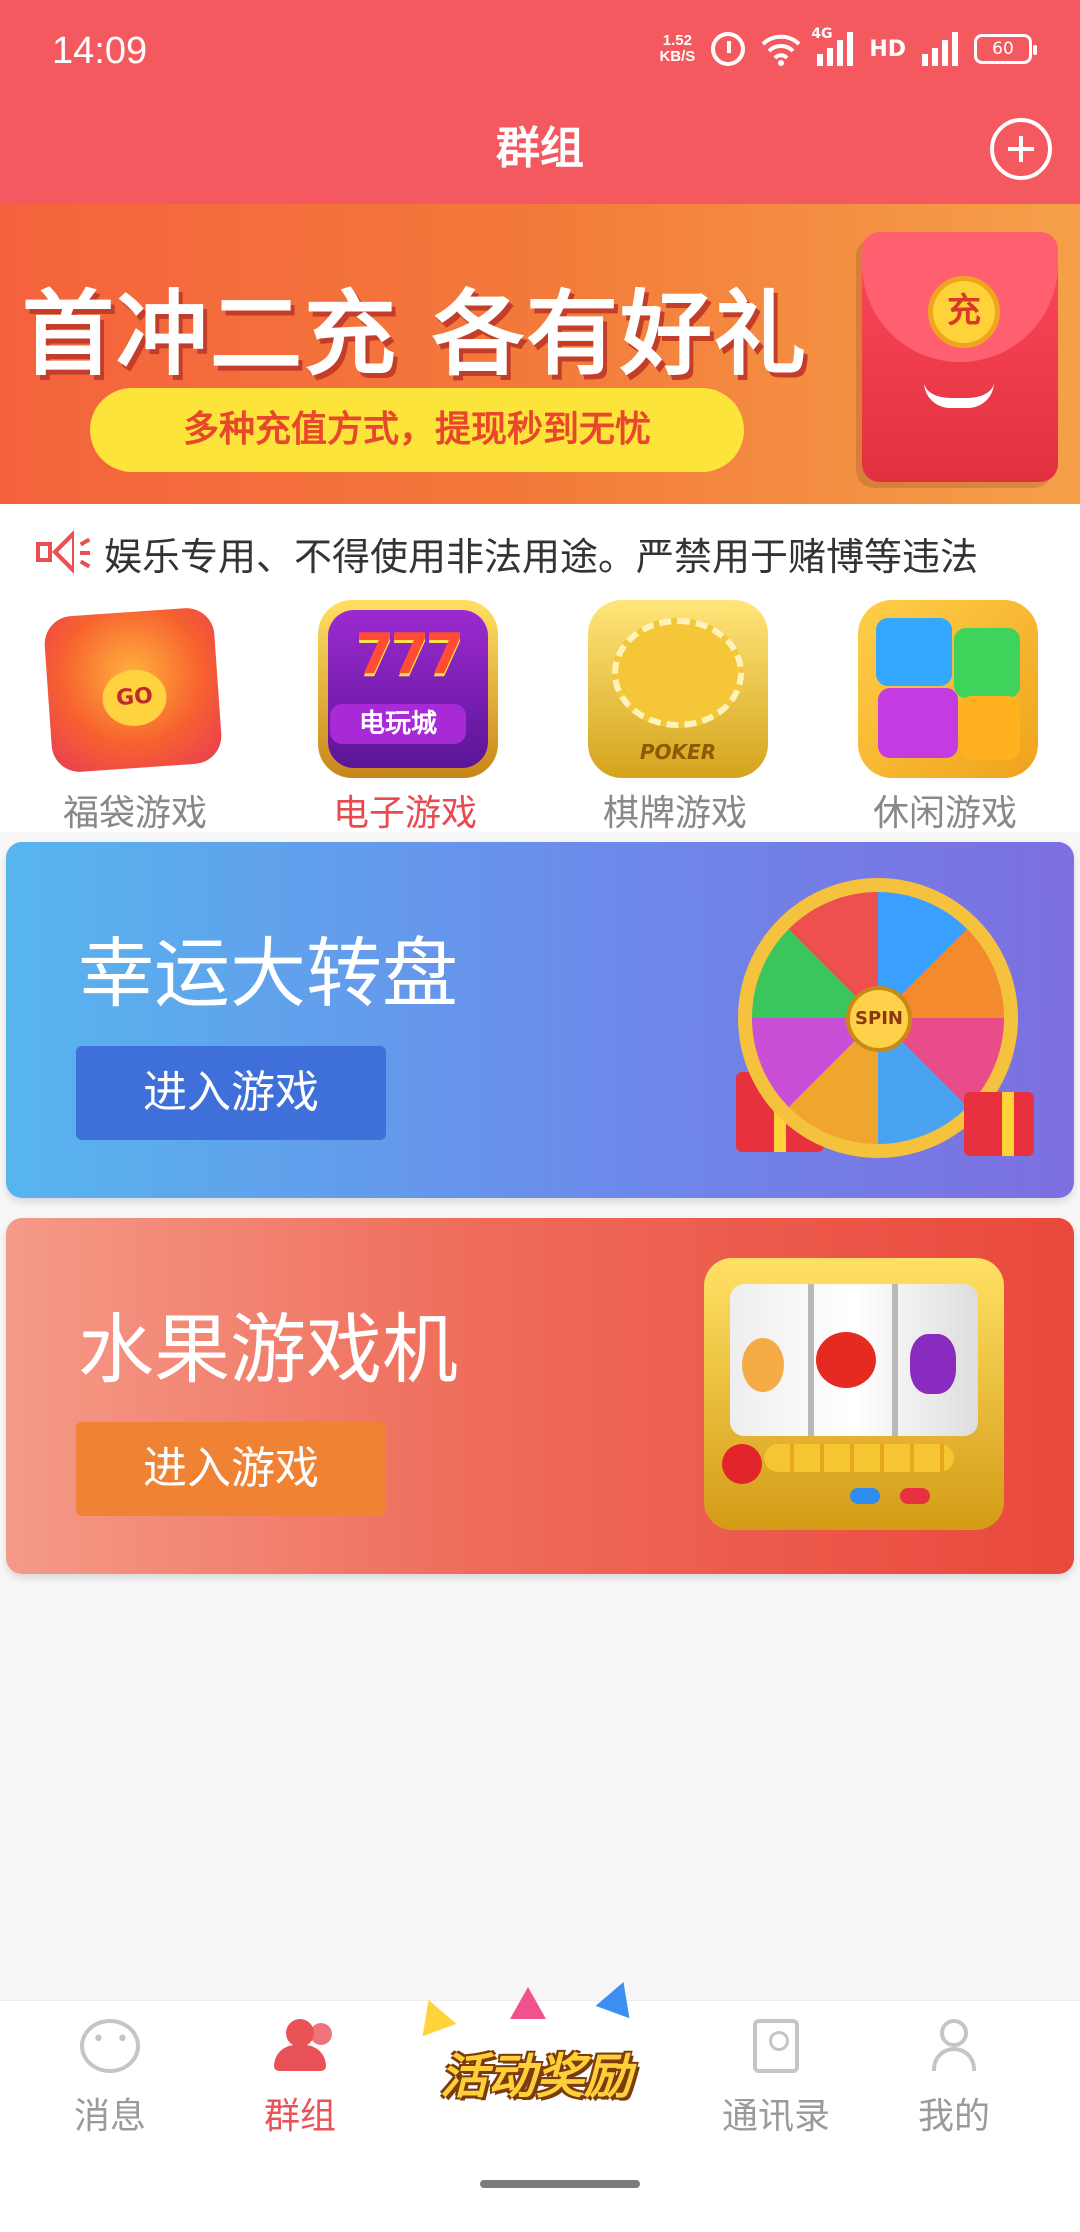  I want to click on poker-chip-icon: POKER, so click(678, 689).